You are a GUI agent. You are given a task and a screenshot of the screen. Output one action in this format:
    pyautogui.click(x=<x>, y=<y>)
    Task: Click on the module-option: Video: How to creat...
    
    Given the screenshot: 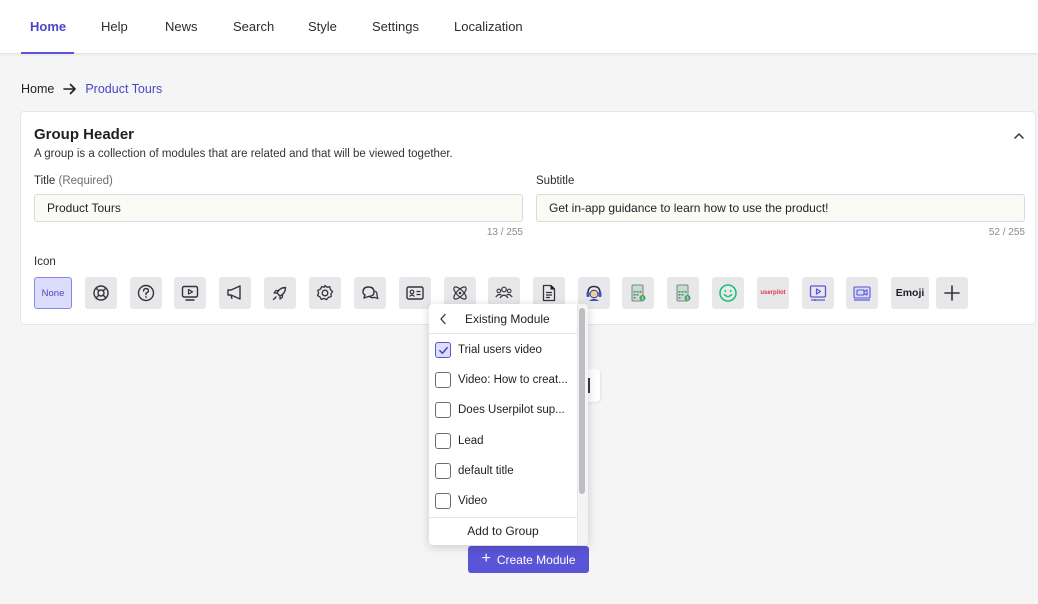 What is the action you would take?
    pyautogui.click(x=503, y=380)
    